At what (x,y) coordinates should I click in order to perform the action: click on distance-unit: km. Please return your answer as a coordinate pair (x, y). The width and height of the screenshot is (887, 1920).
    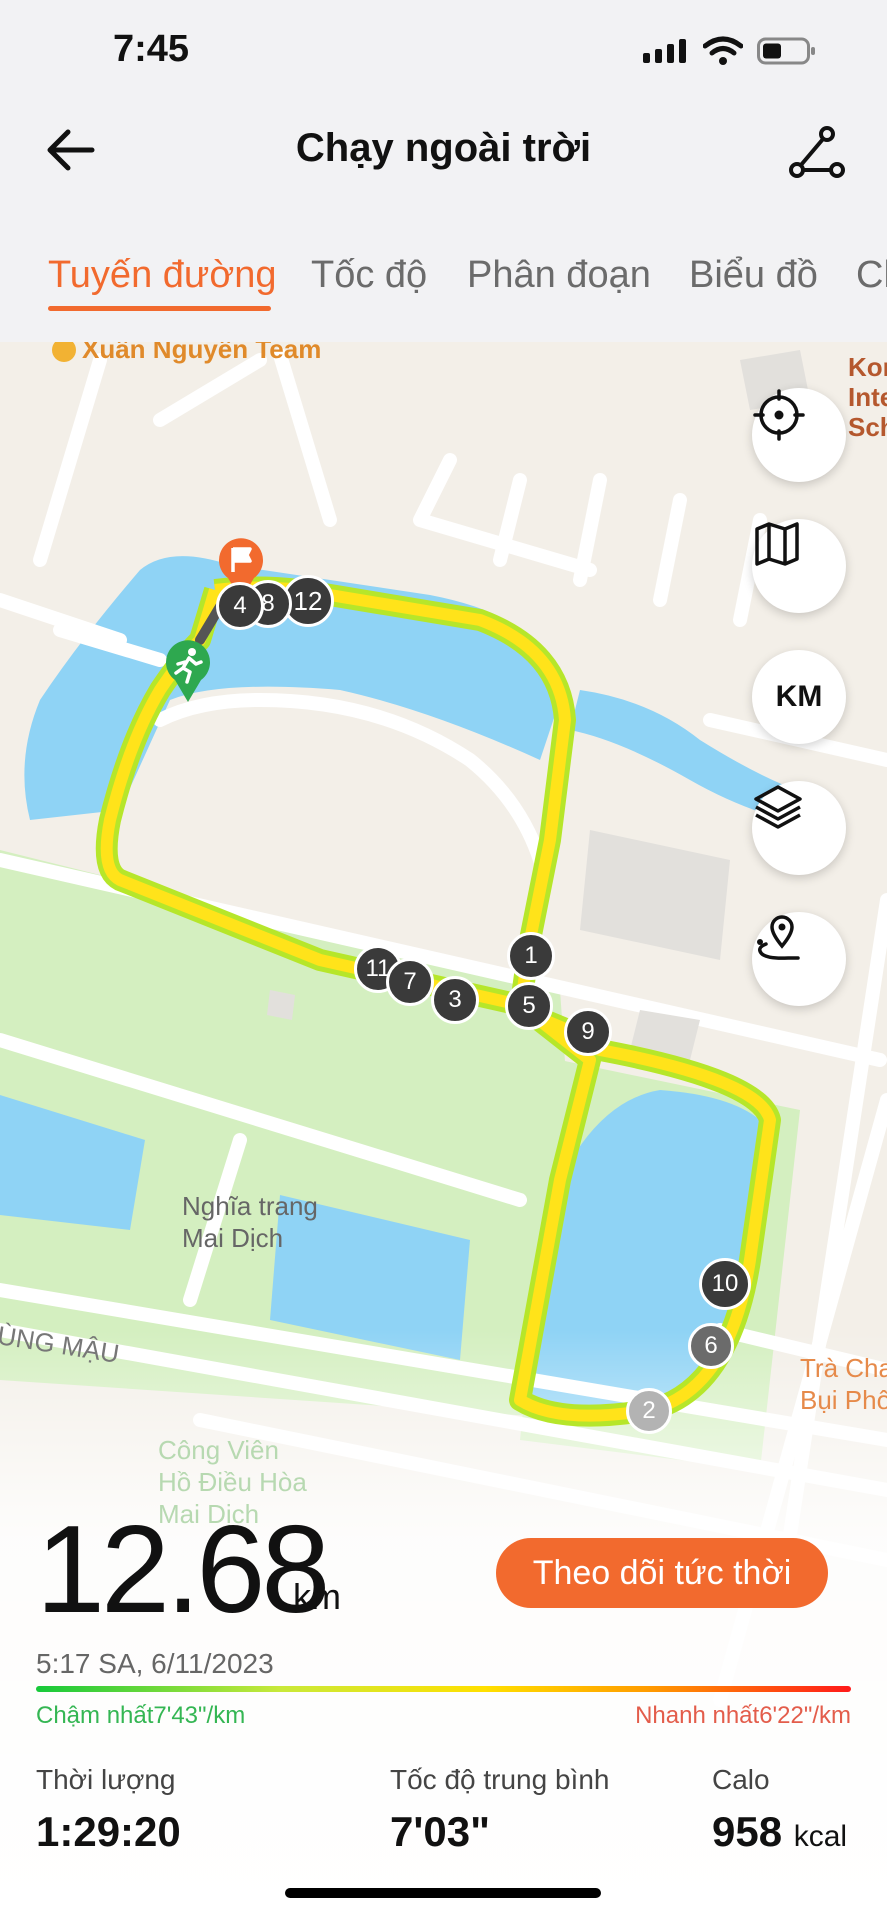
    Looking at the image, I should click on (317, 1596).